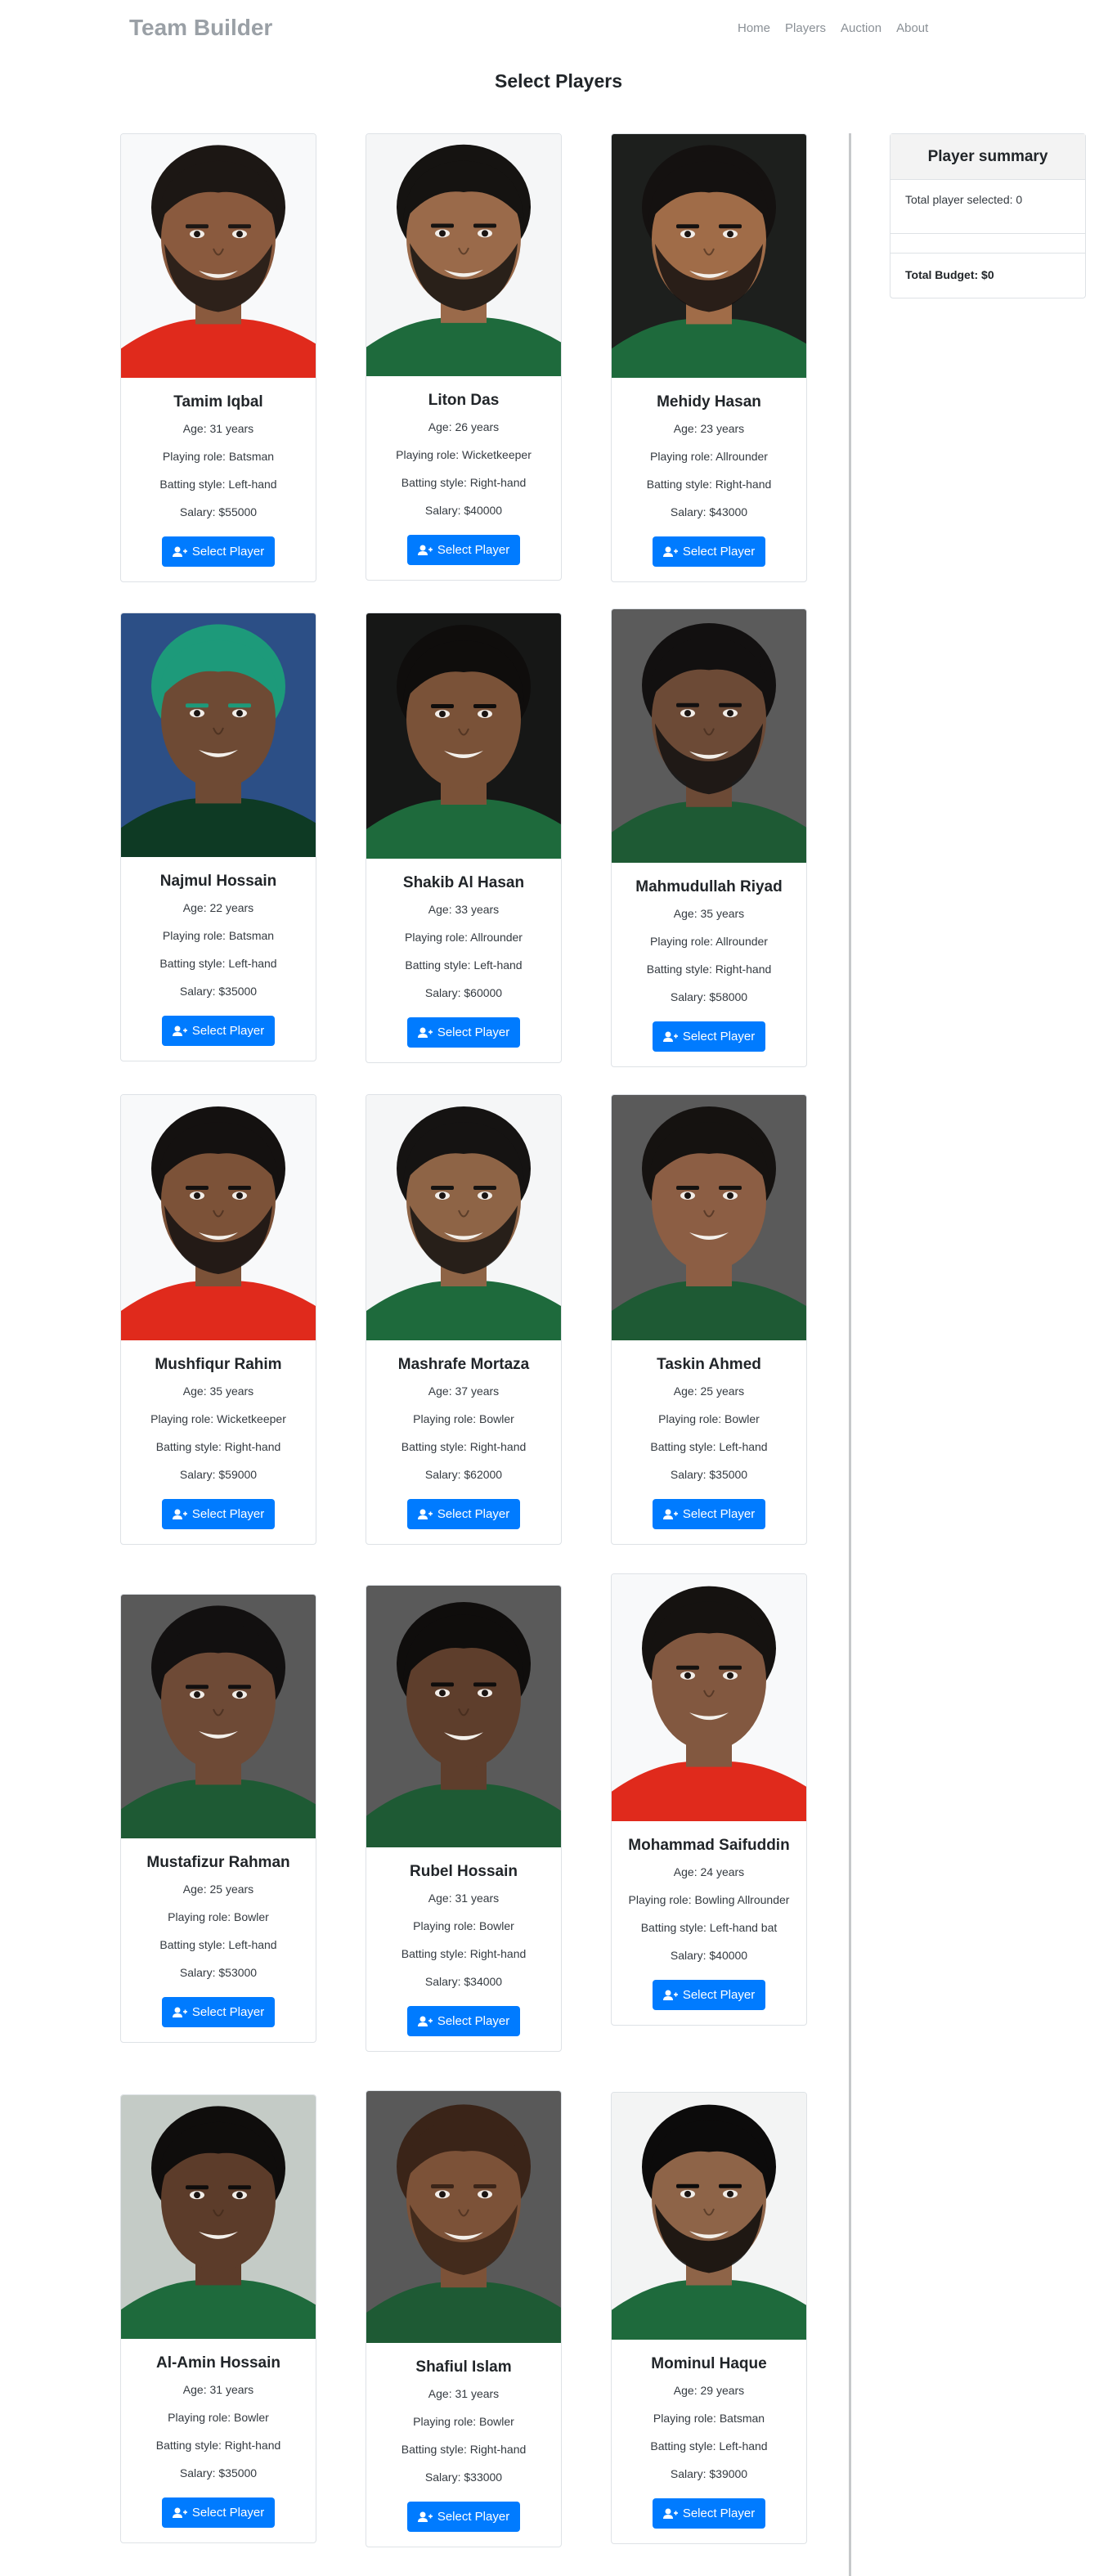 This screenshot has width=1117, height=2576. Describe the element at coordinates (850, 1355) in the screenshot. I see `column-divider` at that location.